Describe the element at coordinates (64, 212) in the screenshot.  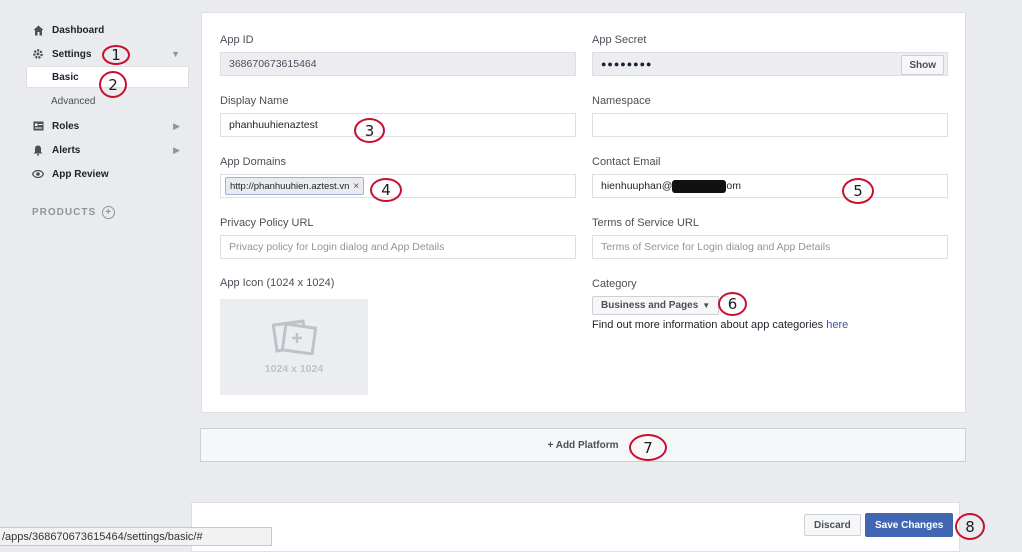
I see `products-label: PRODUCTS` at that location.